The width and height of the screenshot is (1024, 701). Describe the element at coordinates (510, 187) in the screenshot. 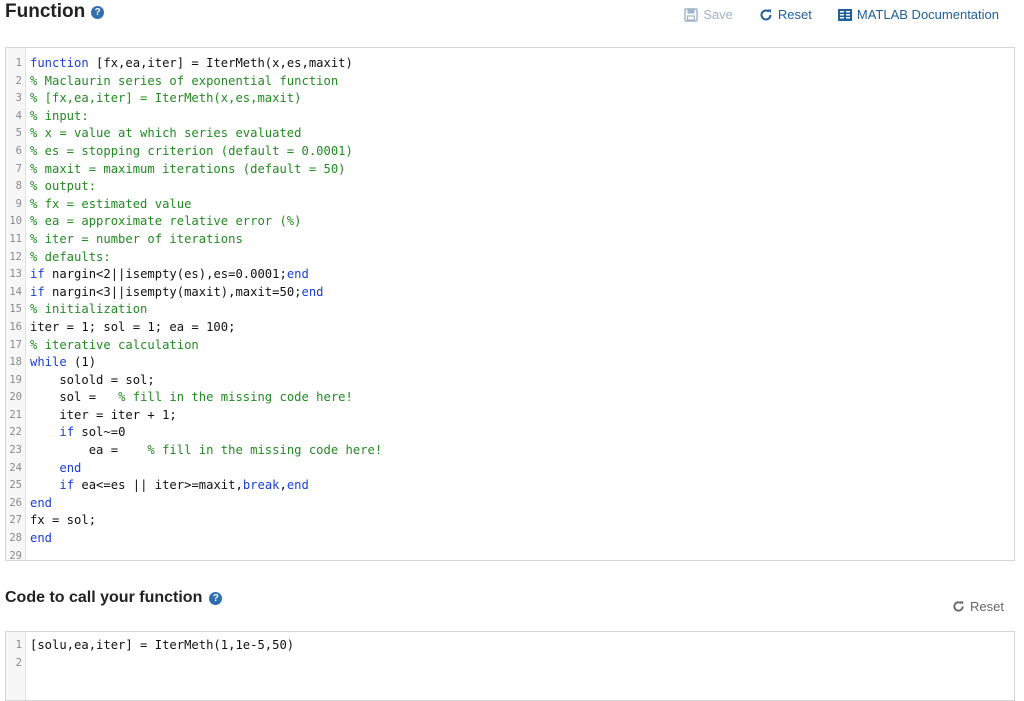

I see `code-line: 8 % output:` at that location.